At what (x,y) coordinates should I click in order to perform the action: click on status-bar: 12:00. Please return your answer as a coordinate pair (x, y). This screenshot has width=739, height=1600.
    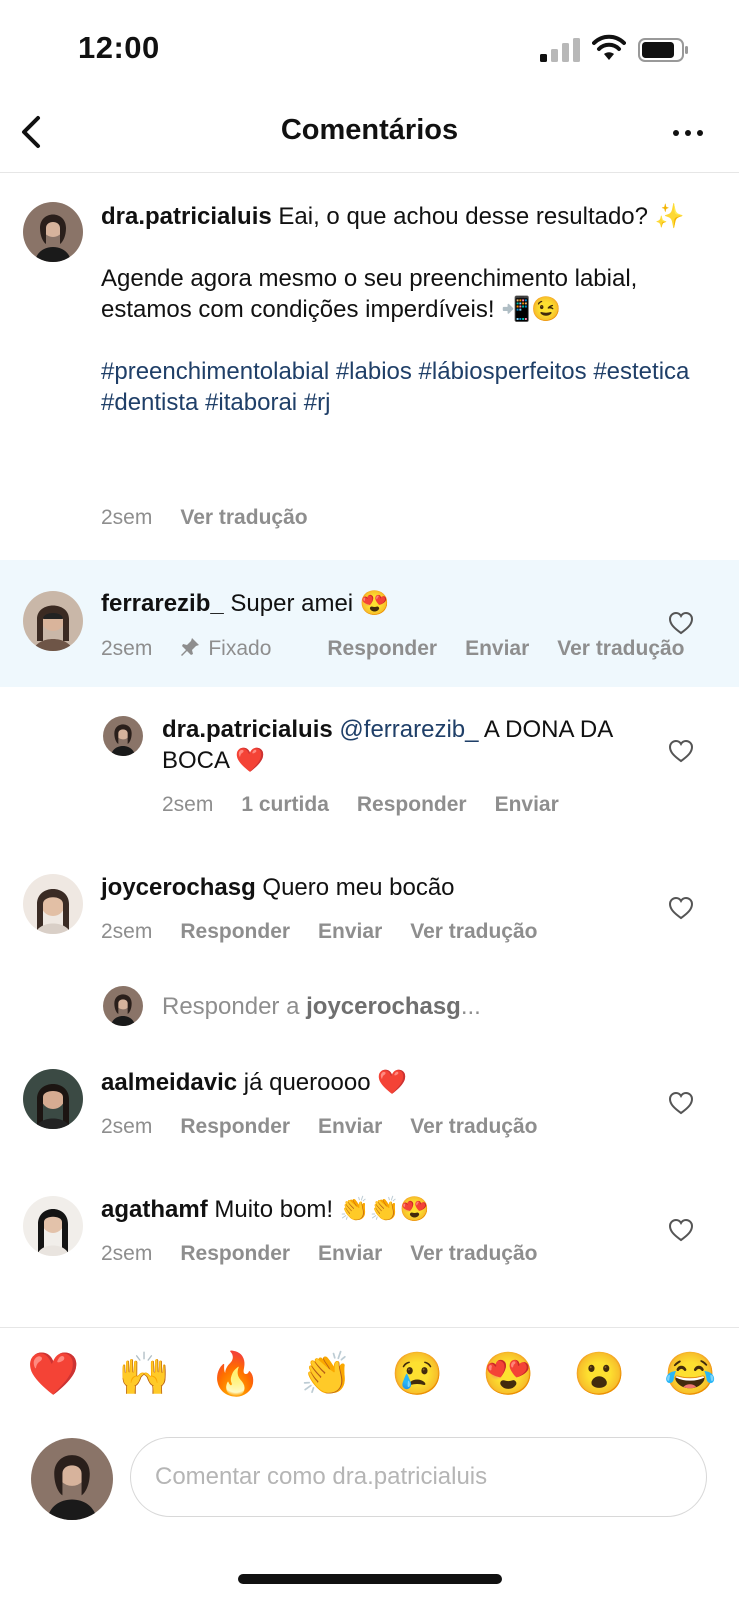
    Looking at the image, I should click on (369, 50).